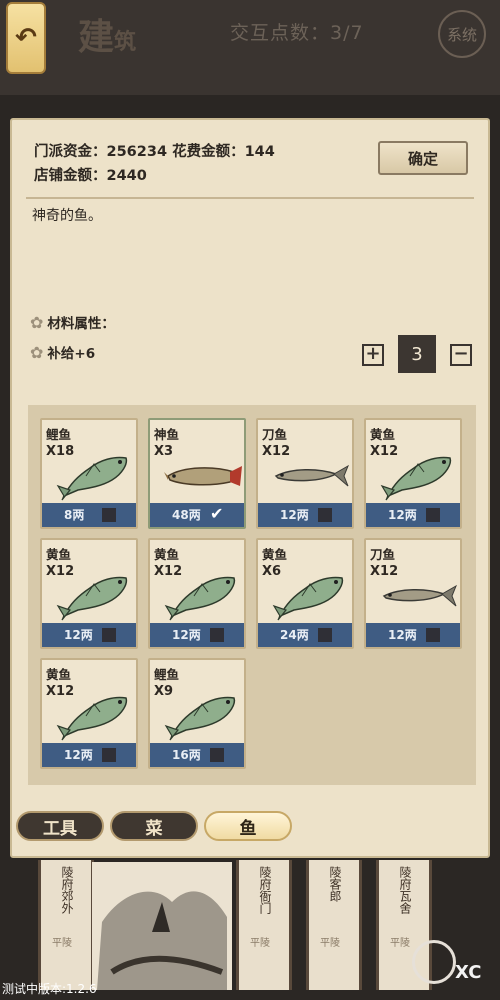 This screenshot has height=1000, width=500. I want to click on version-label: 测试中版本:1.2.6, so click(49, 989).